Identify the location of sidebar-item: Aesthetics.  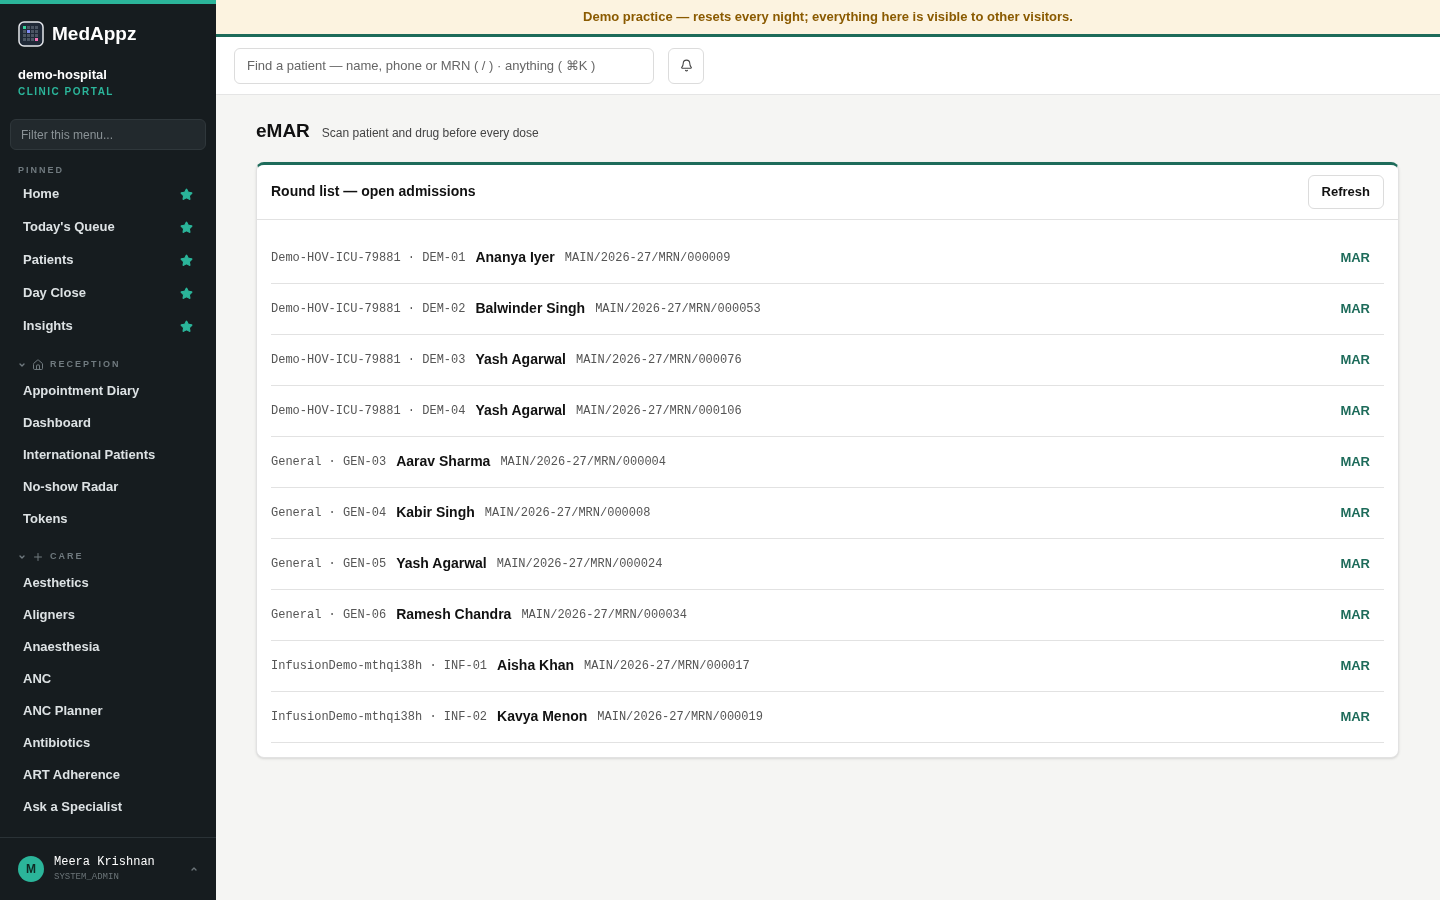
(108, 582).